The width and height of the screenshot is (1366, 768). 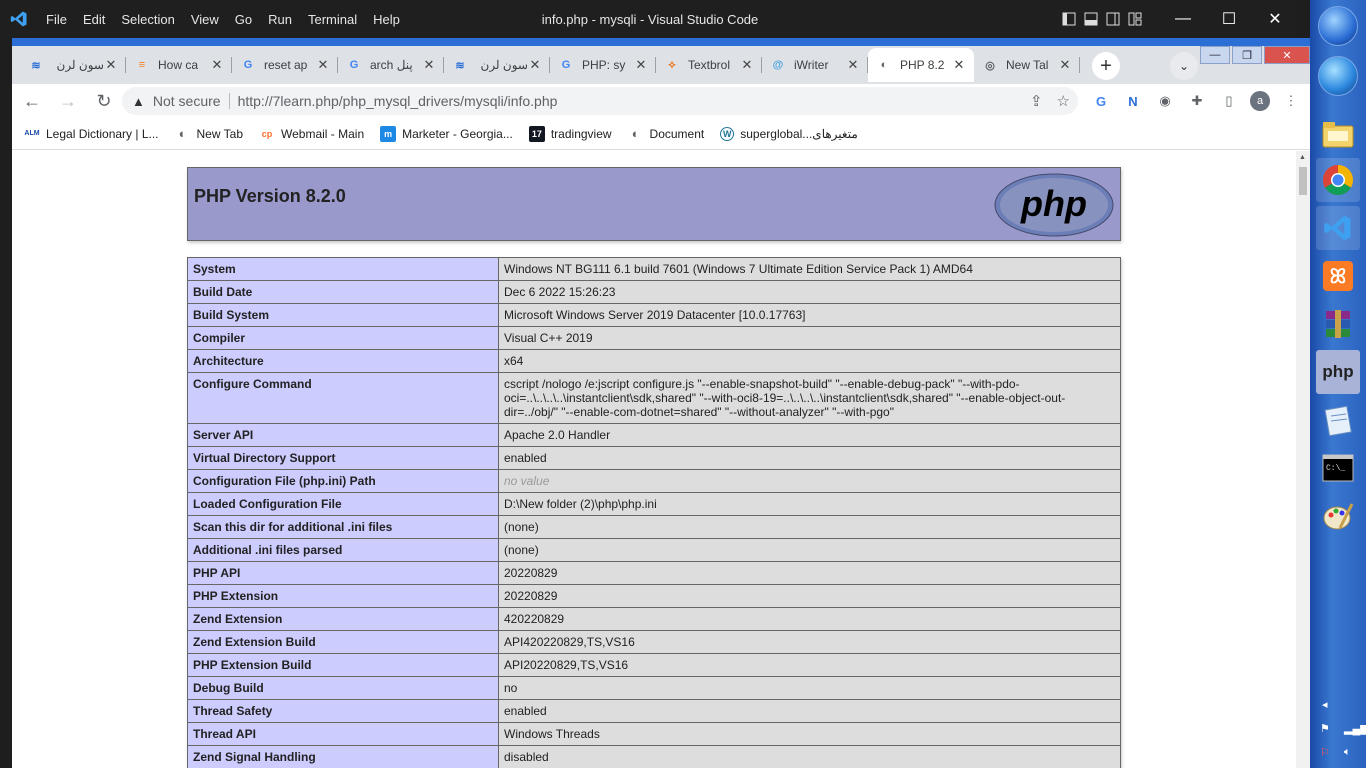 I want to click on customize-layout-icon, so click(x=1135, y=19).